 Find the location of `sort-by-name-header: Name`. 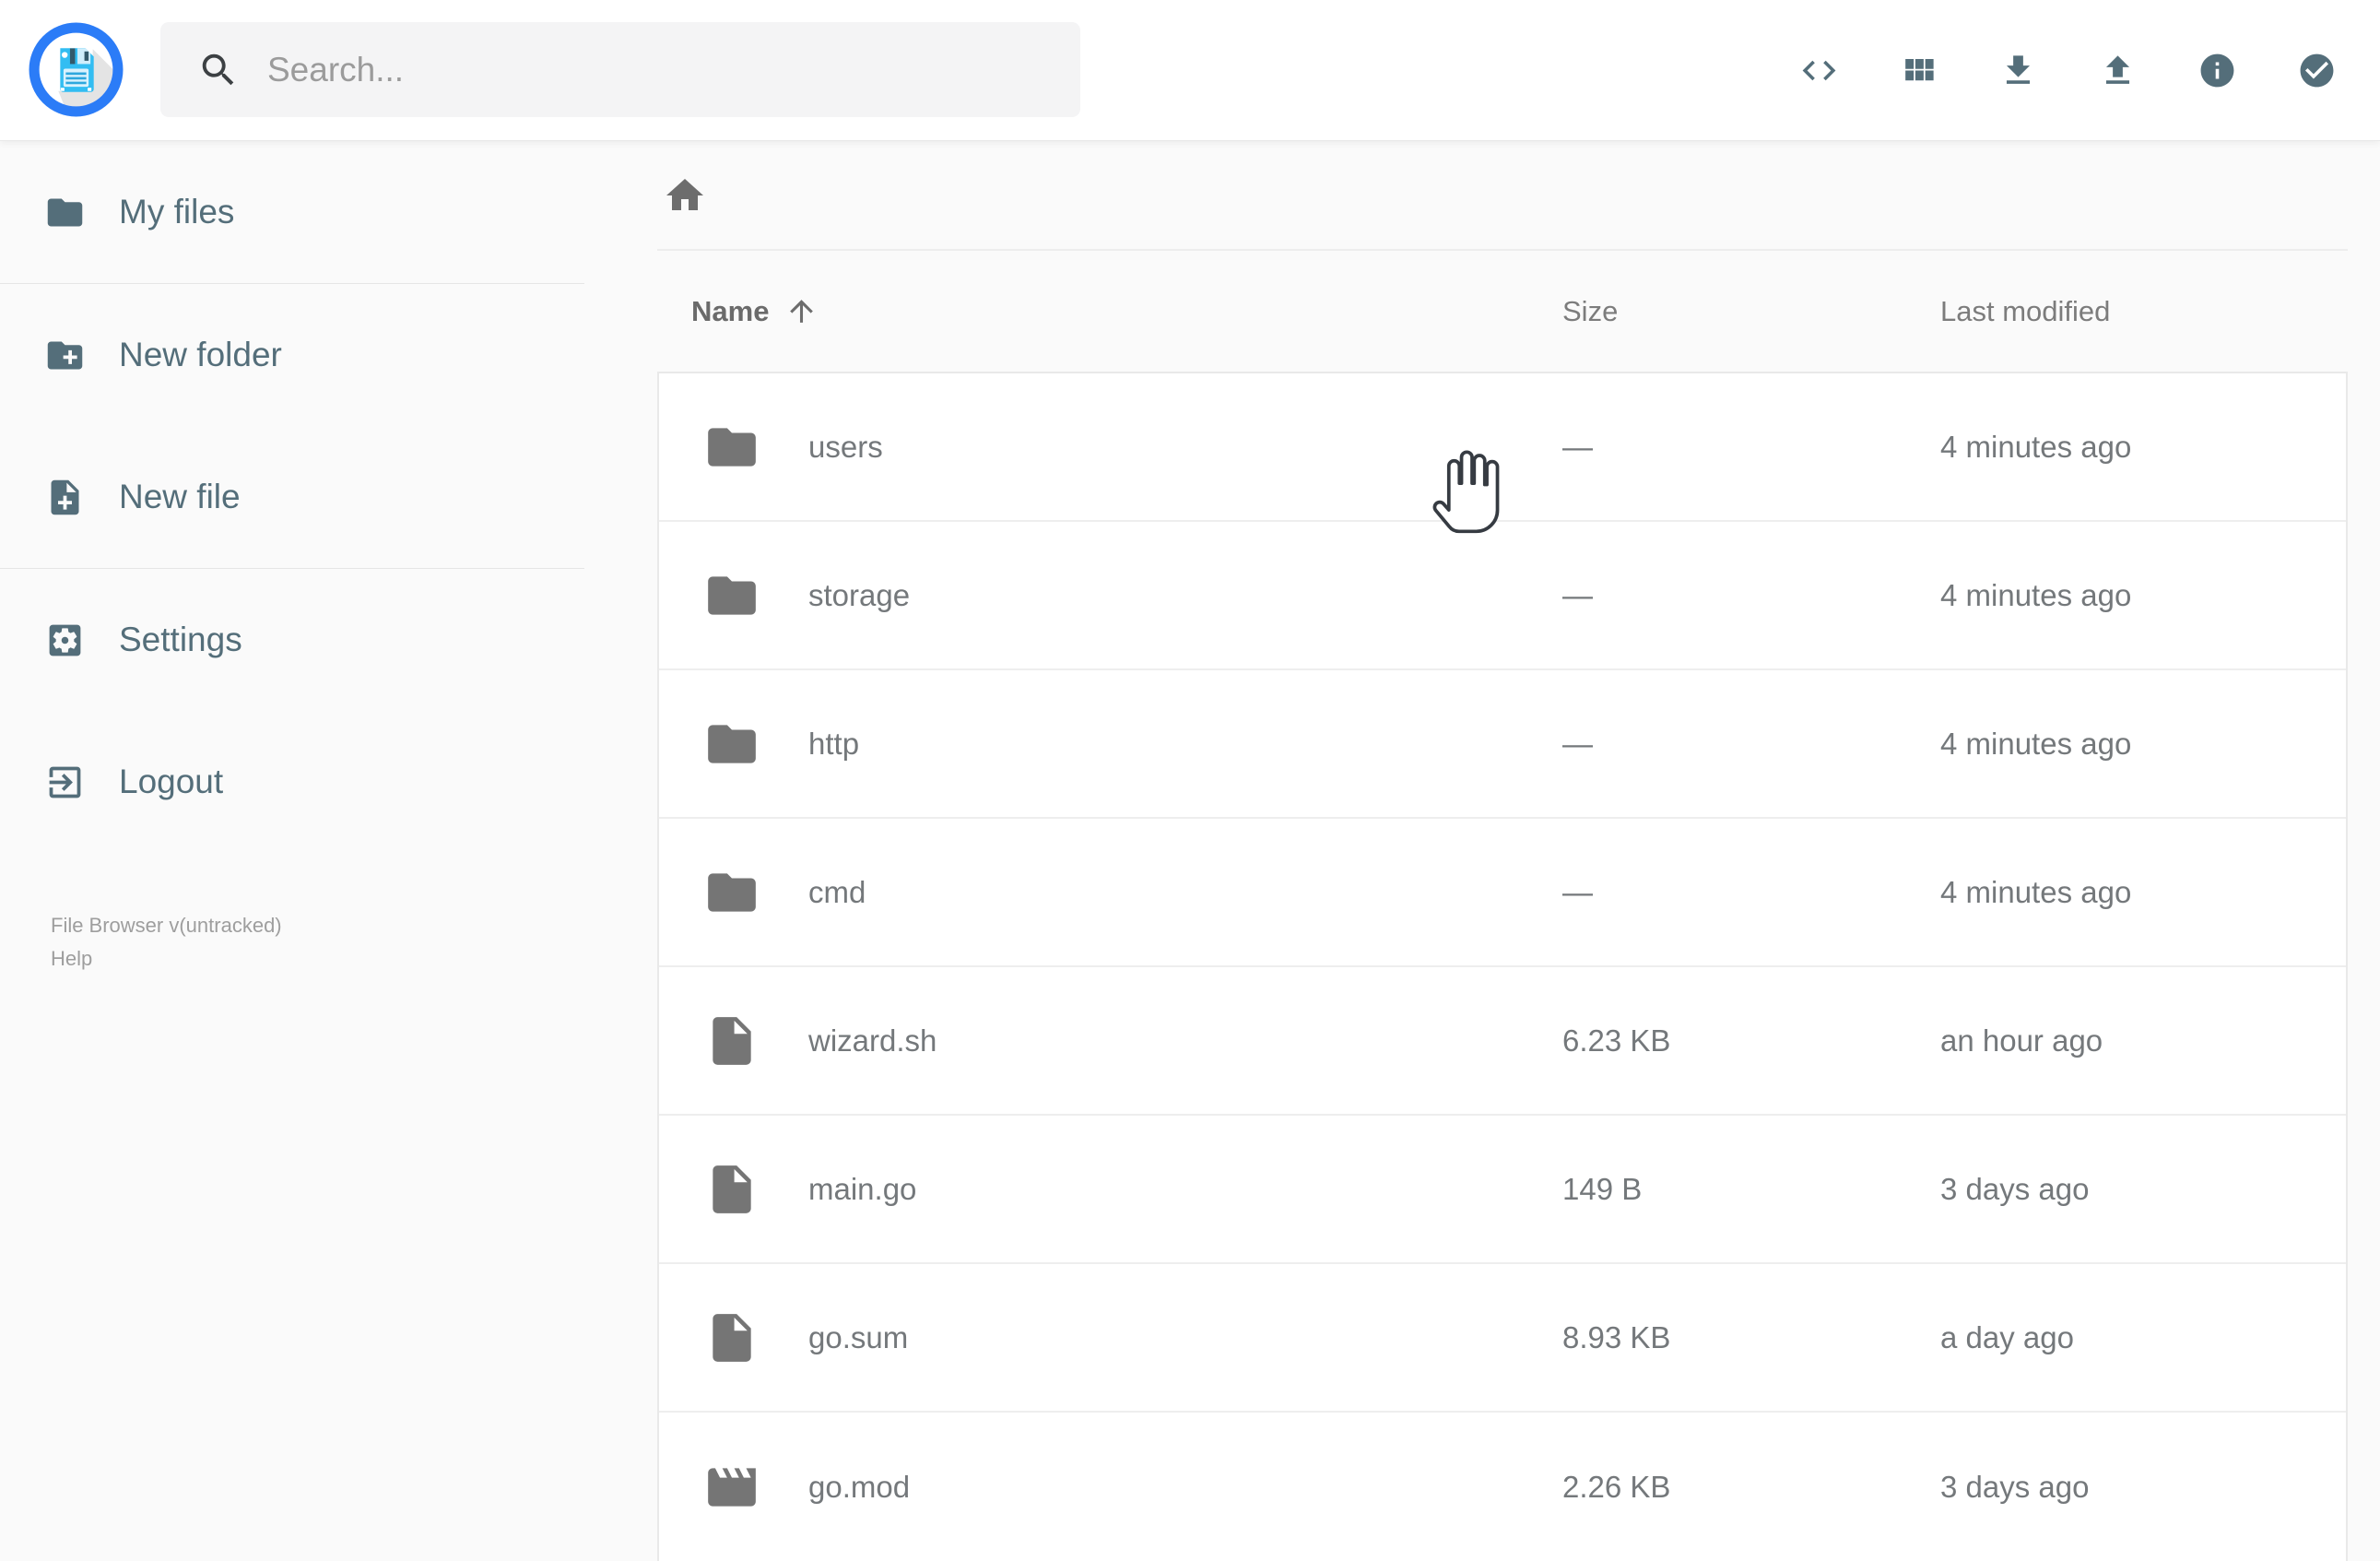

sort-by-name-header: Name is located at coordinates (1109, 311).